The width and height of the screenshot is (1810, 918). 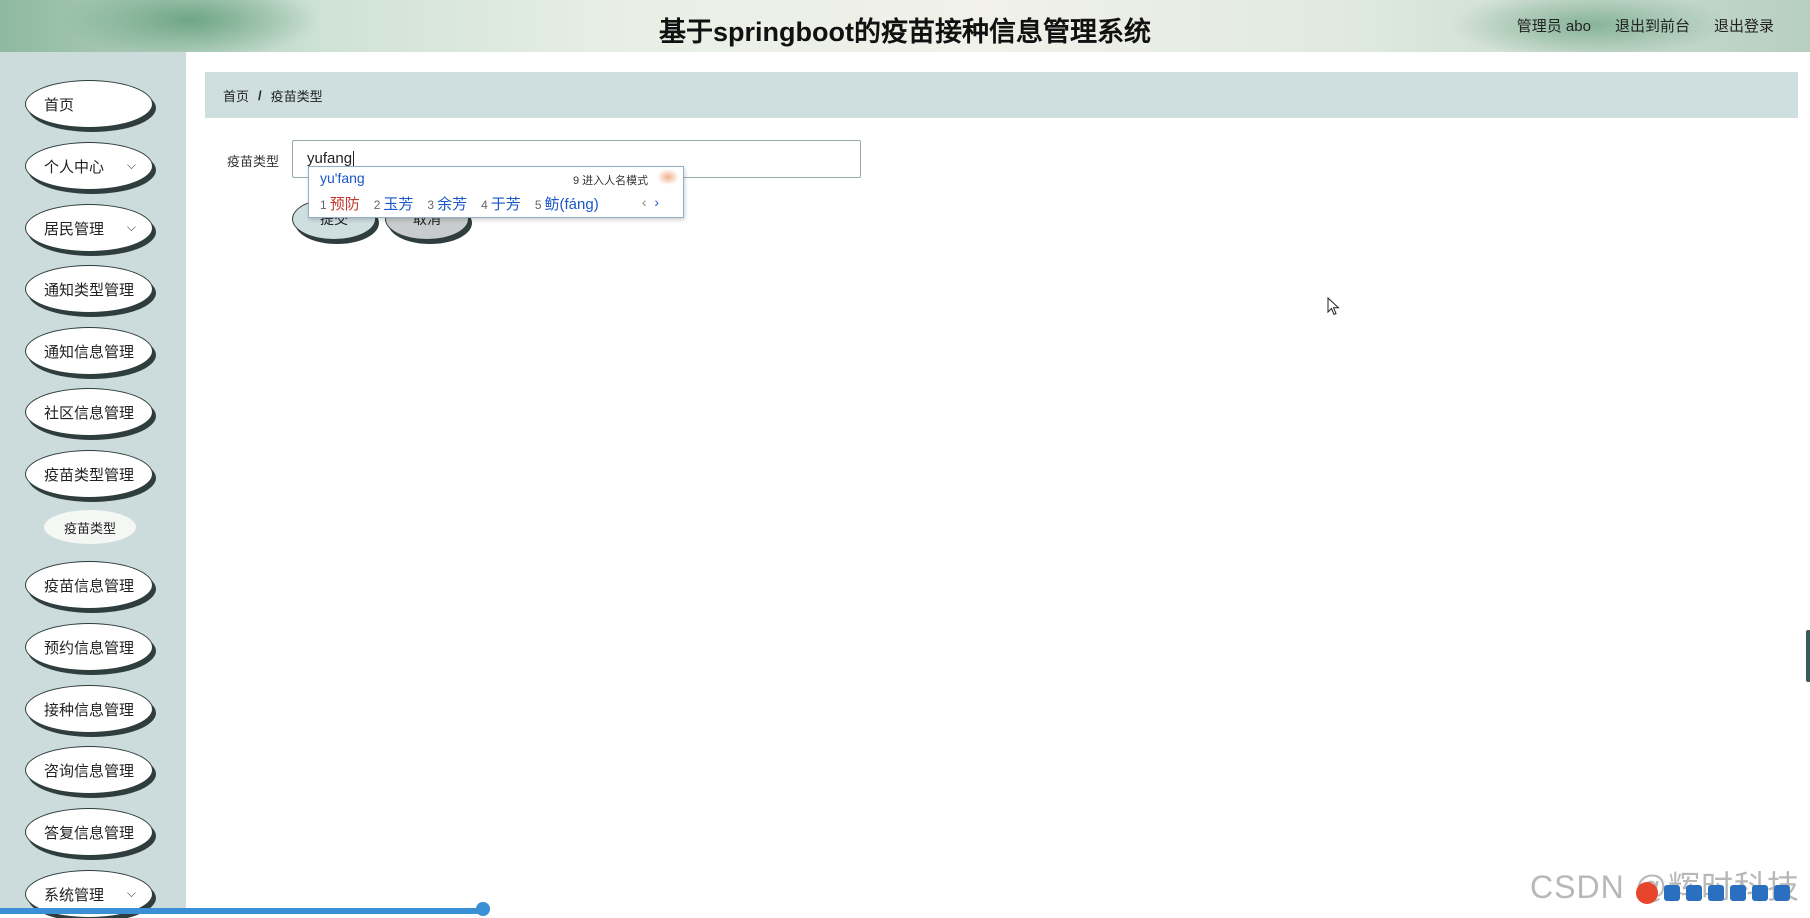 I want to click on sidebar-item-vaccine-type-management: 疫苗类型管理, so click(x=89, y=474).